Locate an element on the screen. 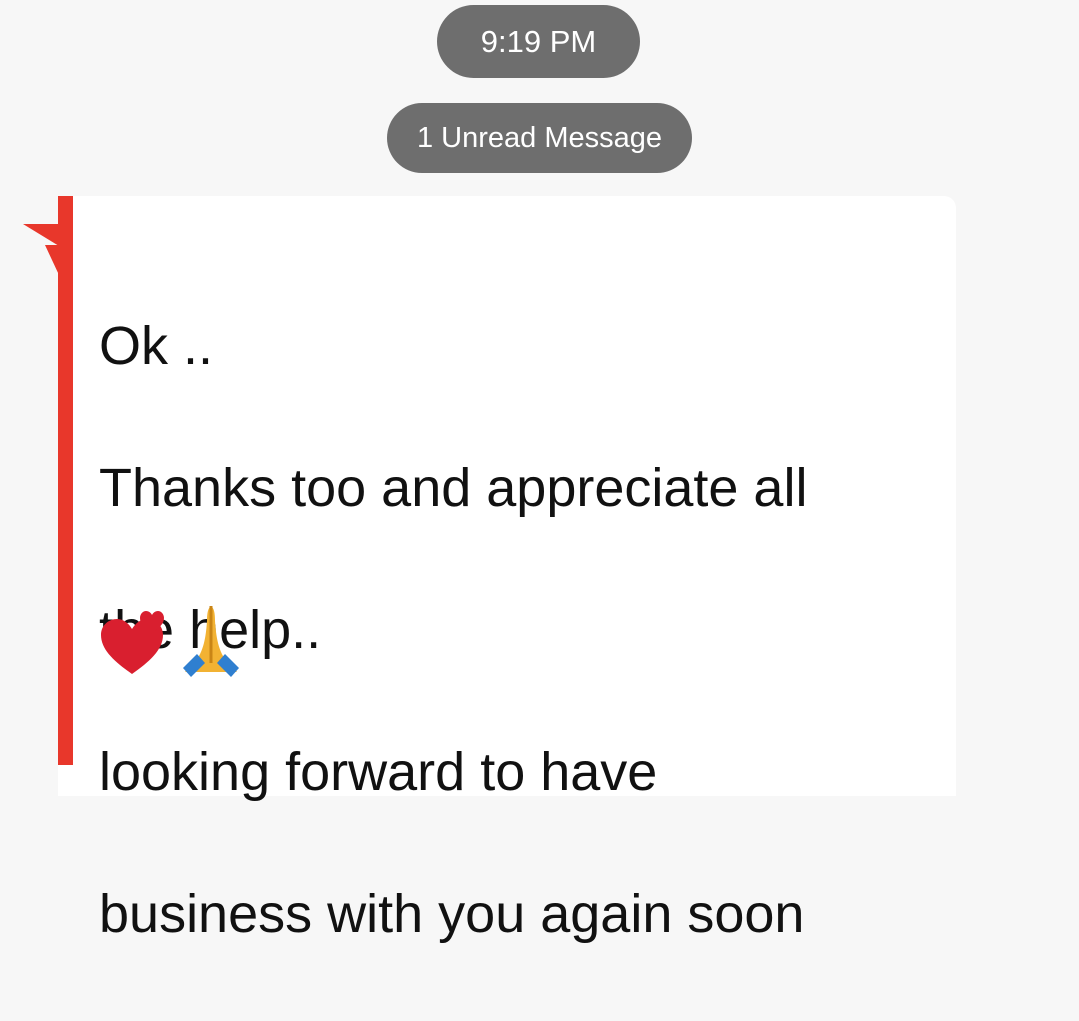 The image size is (1079, 1021). bubble-tail-lower is located at coordinates (52, 260).